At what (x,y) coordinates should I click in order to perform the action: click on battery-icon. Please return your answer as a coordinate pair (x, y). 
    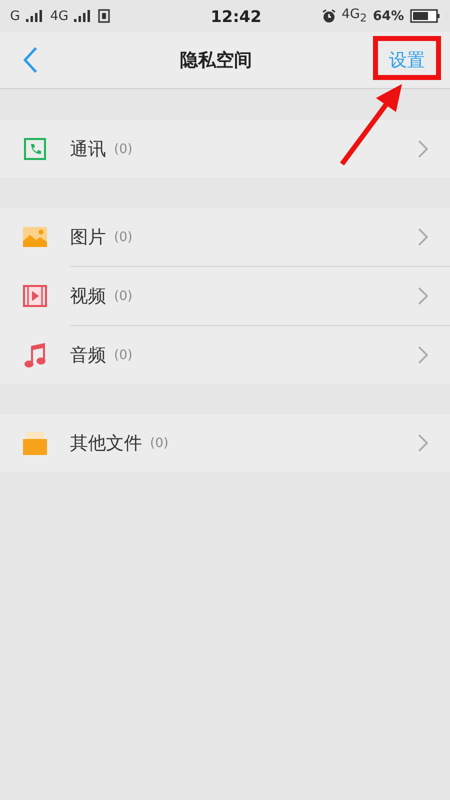
    Looking at the image, I should click on (425, 16).